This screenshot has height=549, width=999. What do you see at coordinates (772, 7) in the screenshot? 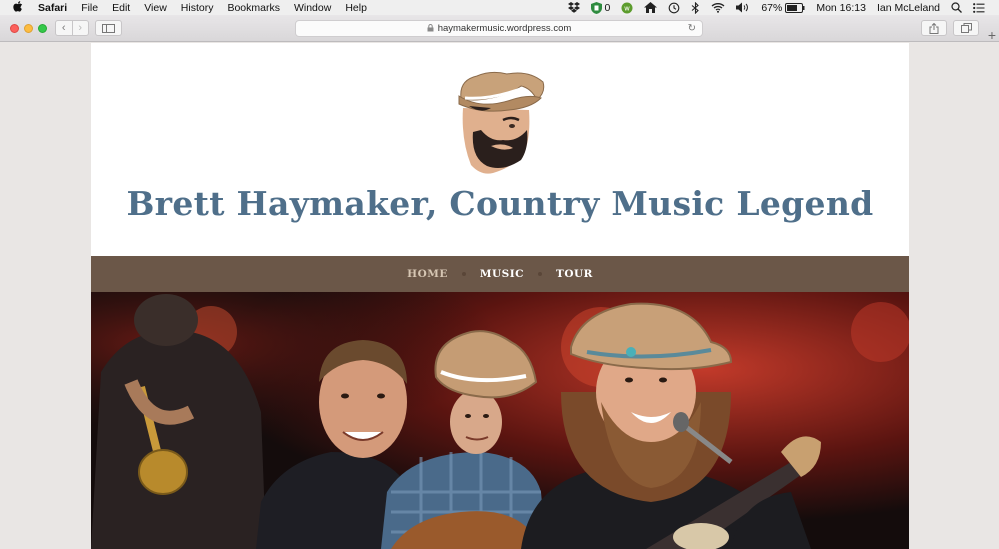
I see `battery-percent: 67%` at bounding box center [772, 7].